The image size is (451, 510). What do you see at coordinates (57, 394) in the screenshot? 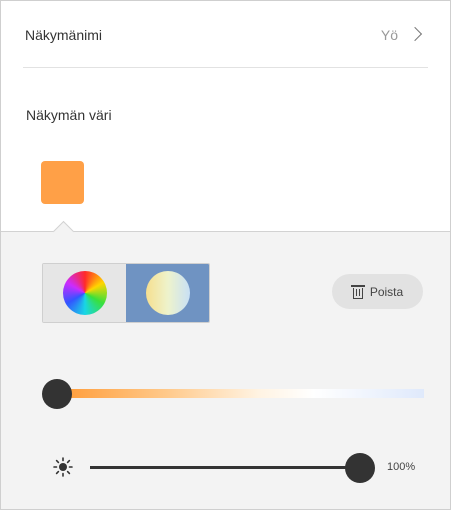
I see `color-temperature-slider-handle` at bounding box center [57, 394].